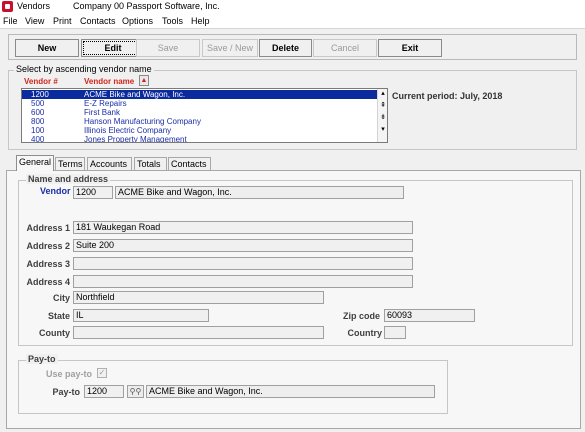 The image size is (585, 432). Describe the element at coordinates (361, 316) in the screenshot. I see `zip-label: Zip code` at that location.